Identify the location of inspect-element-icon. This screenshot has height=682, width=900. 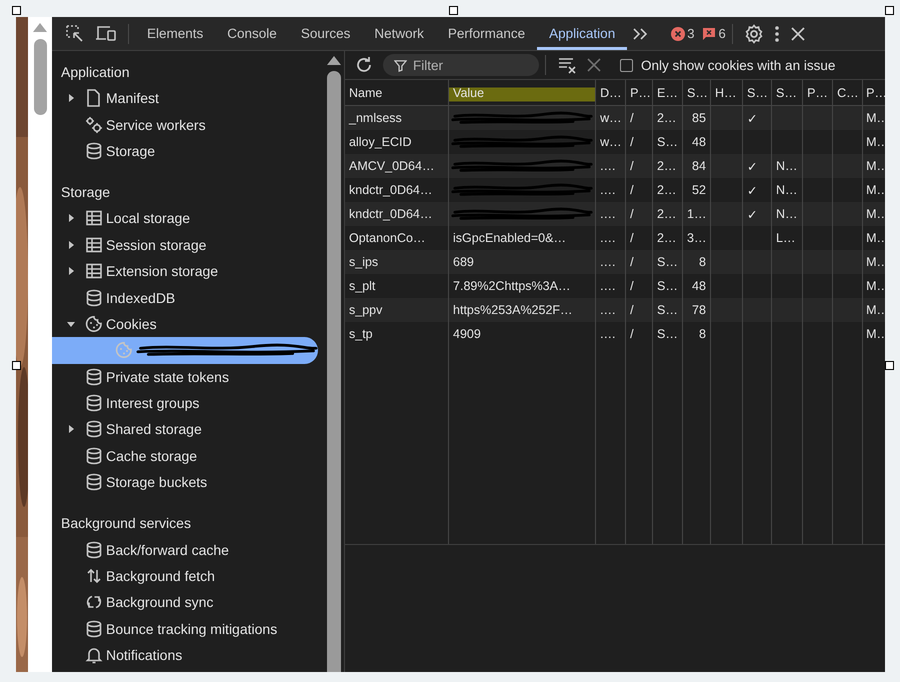
(75, 34).